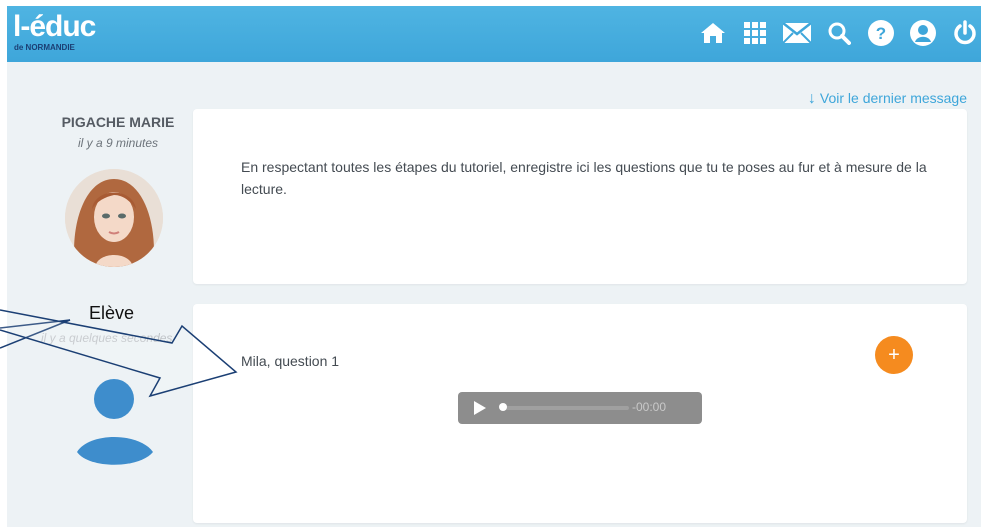 This screenshot has height=527, width=981. I want to click on author-name: PIGACHE MARIE, so click(118, 122).